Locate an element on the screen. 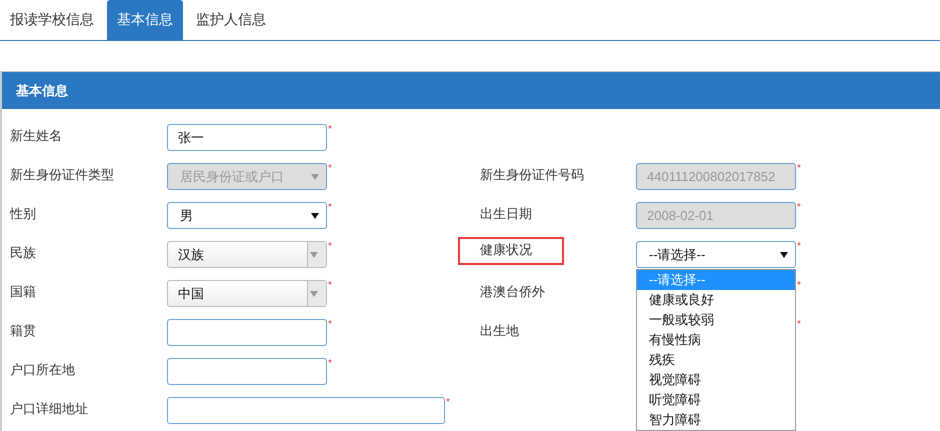  field-label: 民族 is located at coordinates (23, 252).